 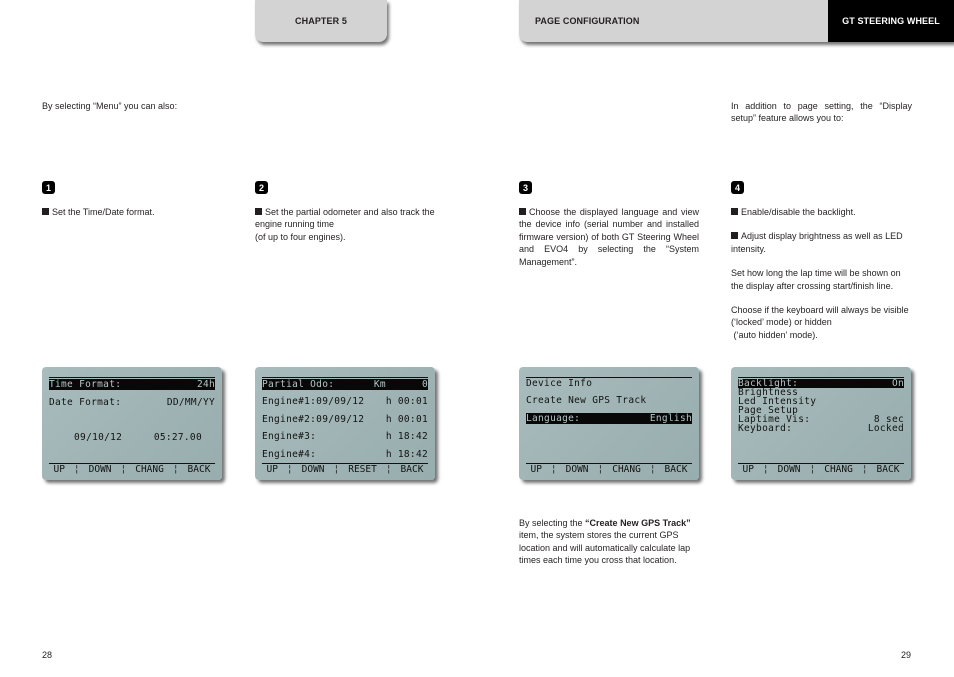 I want to click on chapter-tab: CHAPTER 5, so click(x=321, y=21).